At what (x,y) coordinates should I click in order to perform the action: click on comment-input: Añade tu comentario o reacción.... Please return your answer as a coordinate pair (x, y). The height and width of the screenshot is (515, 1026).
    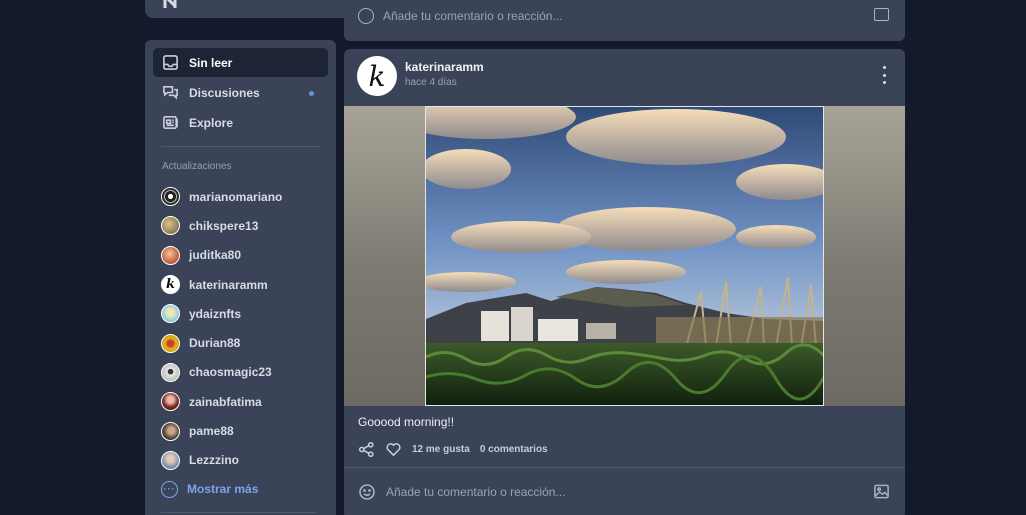
    Looking at the image, I should click on (461, 492).